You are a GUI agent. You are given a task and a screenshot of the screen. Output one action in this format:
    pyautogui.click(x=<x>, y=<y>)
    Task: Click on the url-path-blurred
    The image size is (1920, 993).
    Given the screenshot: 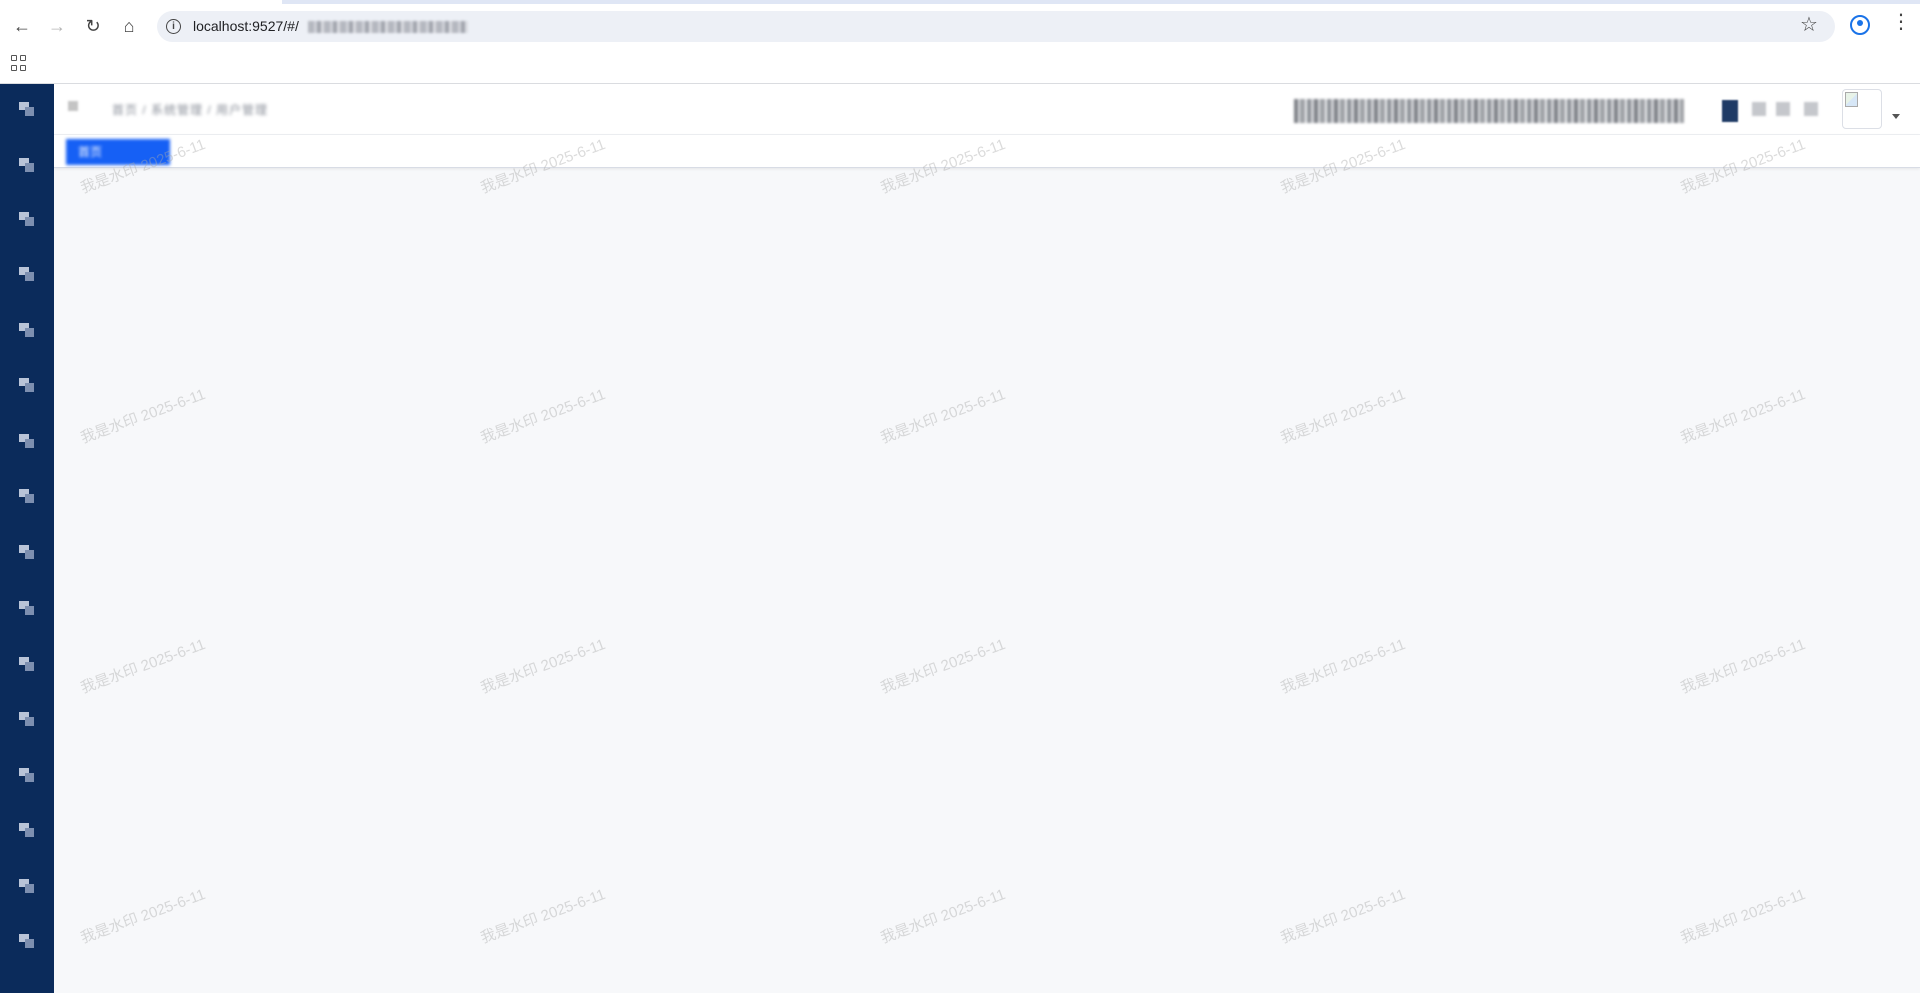 What is the action you would take?
    pyautogui.click(x=388, y=27)
    